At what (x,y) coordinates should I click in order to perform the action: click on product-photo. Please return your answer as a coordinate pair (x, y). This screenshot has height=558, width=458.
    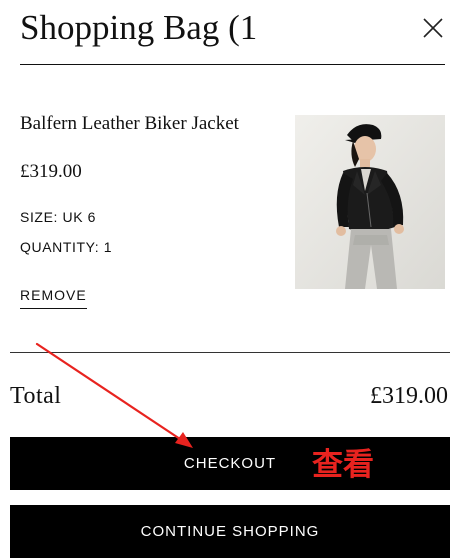
    Looking at the image, I should click on (370, 202).